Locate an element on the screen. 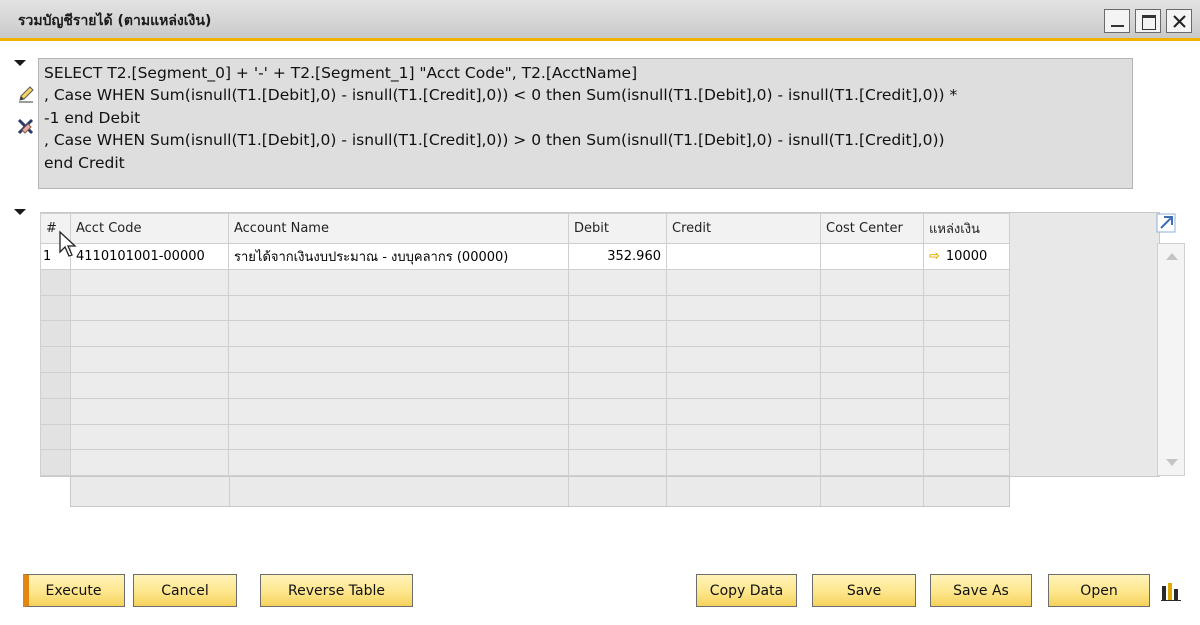 Image resolution: width=1200 pixels, height=625 pixels. credit-cell is located at coordinates (743, 256).